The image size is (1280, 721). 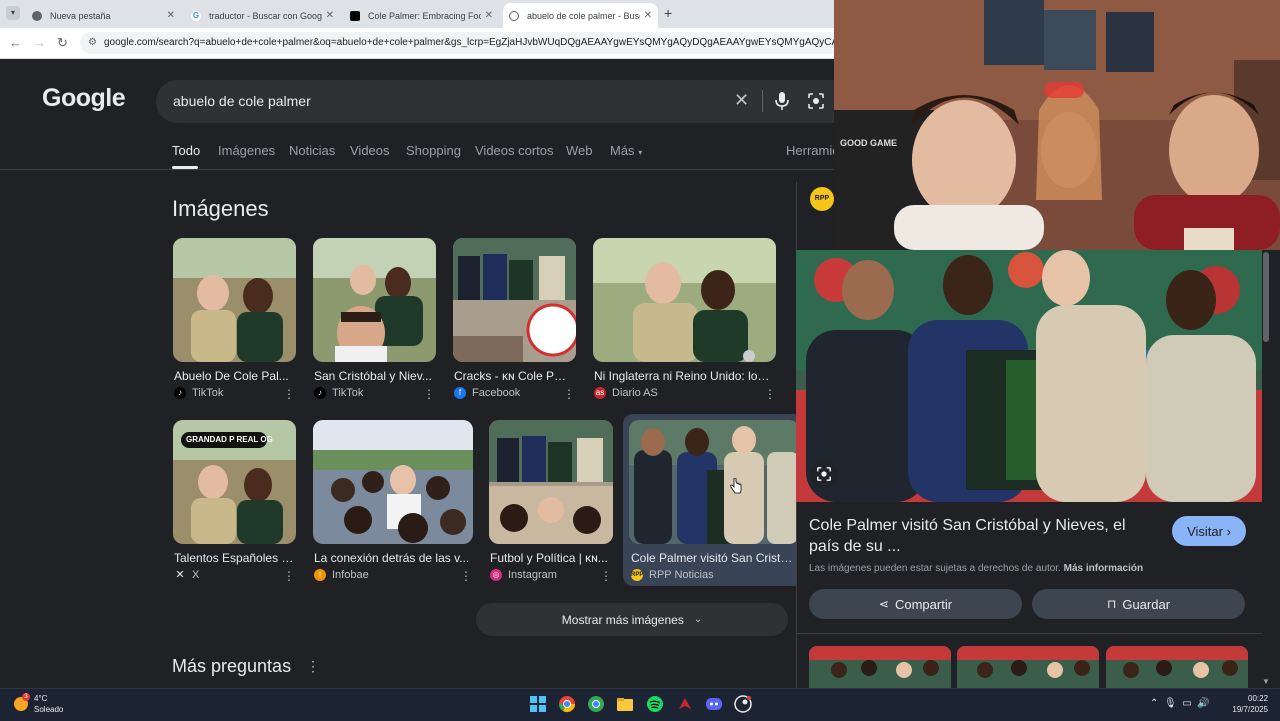 I want to click on result-photo, so click(x=714, y=482).